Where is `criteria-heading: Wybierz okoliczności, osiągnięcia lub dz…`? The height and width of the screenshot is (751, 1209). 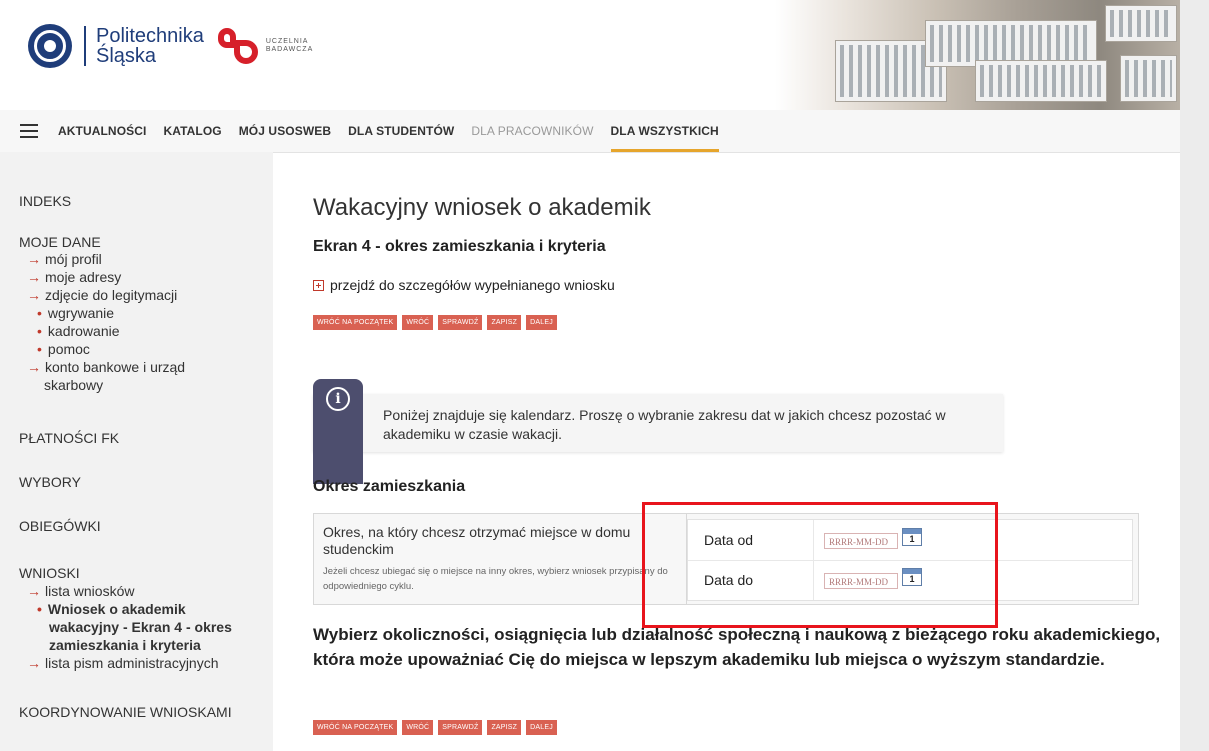
criteria-heading: Wybierz okoliczności, osiągnięcia lub dz… is located at coordinates (737, 647).